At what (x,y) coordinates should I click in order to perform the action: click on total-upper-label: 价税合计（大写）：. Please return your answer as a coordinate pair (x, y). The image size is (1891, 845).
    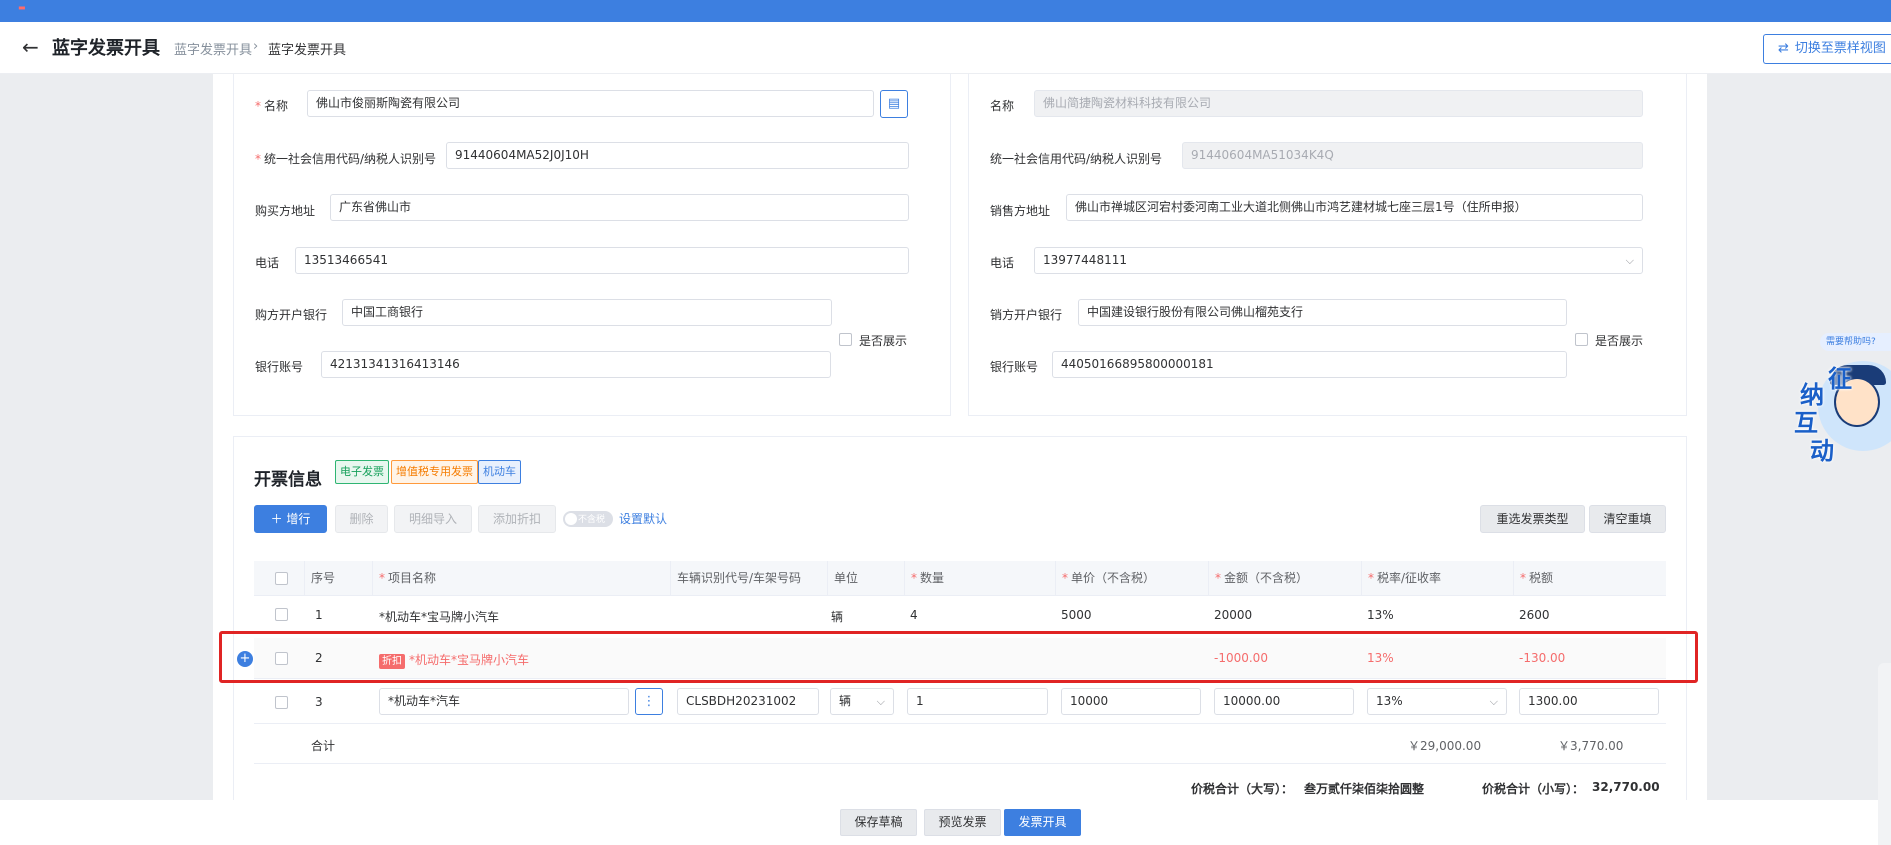
    Looking at the image, I should click on (1242, 789).